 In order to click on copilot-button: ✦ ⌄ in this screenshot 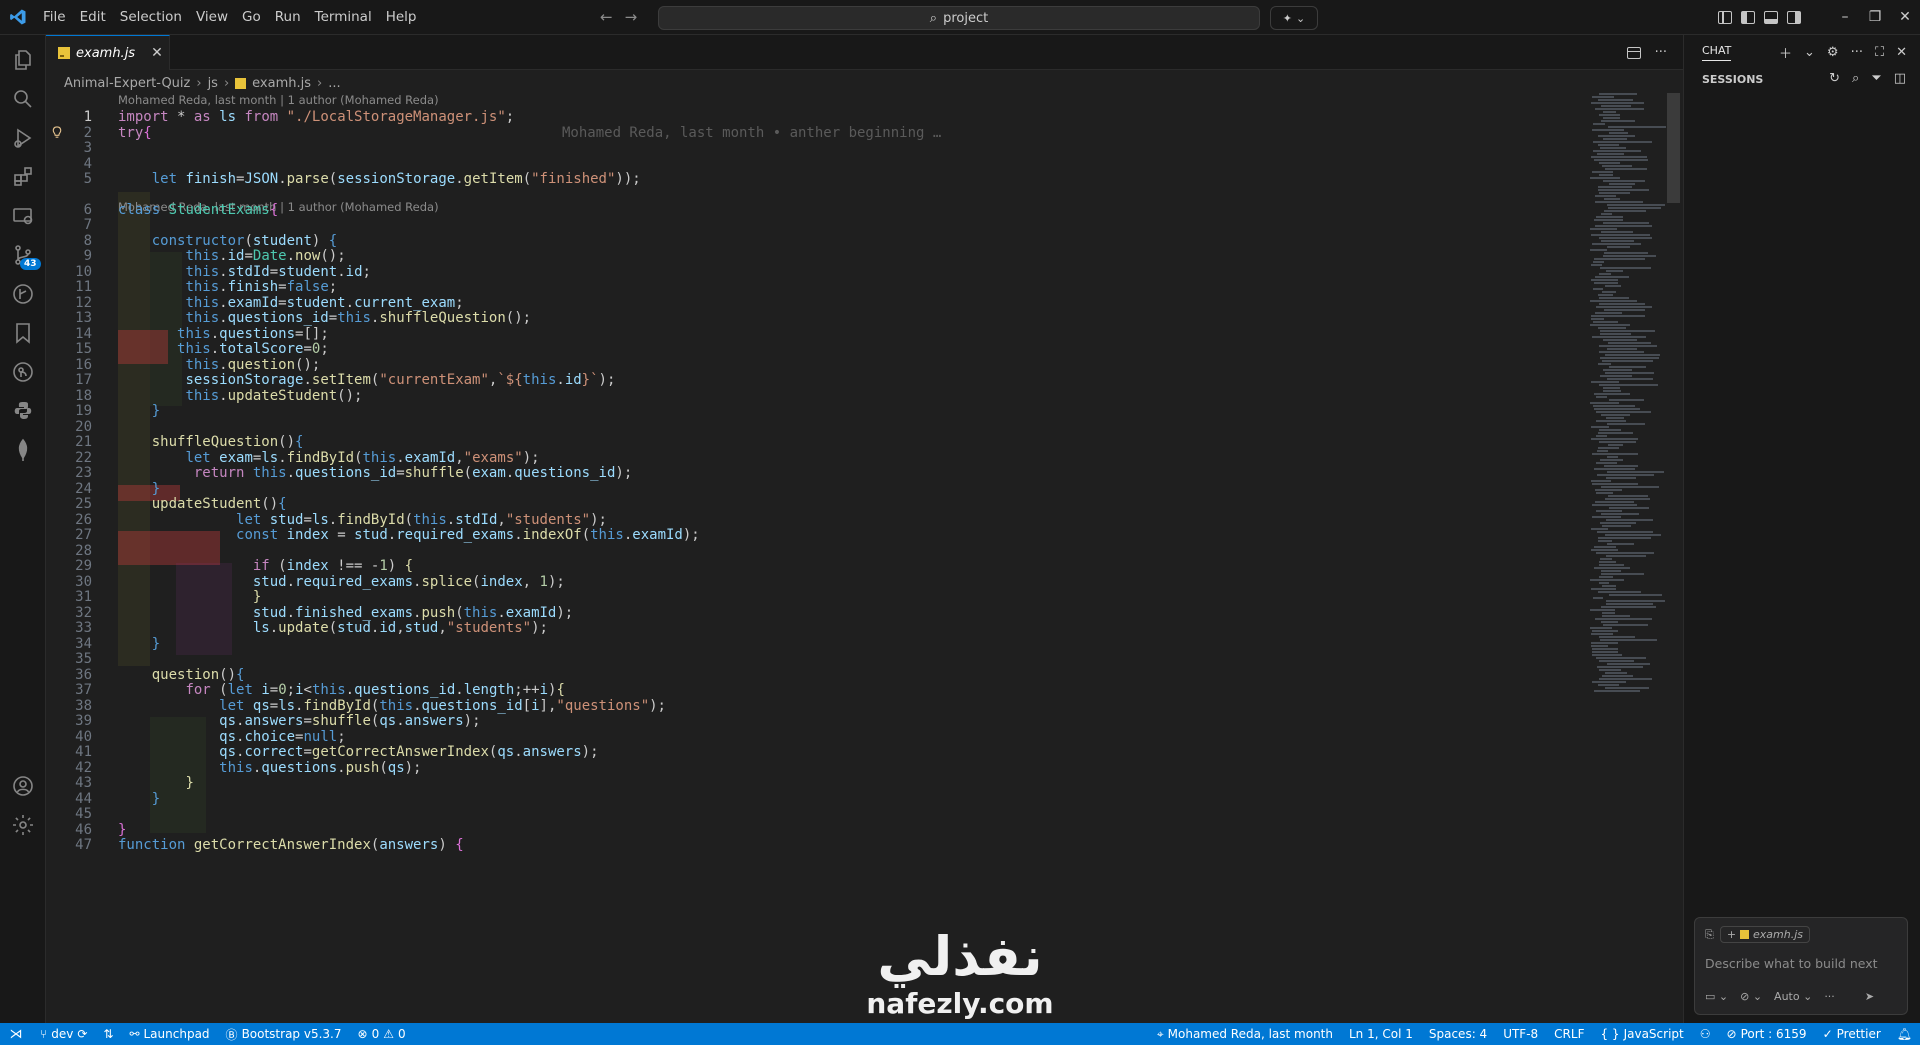, I will do `click(1294, 18)`.